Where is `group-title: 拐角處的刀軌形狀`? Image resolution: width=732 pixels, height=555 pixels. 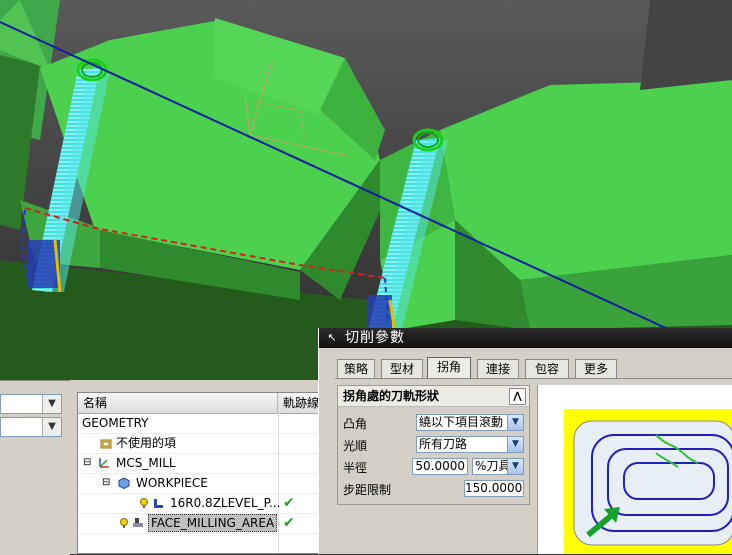
group-title: 拐角處的刀軌形狀 is located at coordinates (391, 396).